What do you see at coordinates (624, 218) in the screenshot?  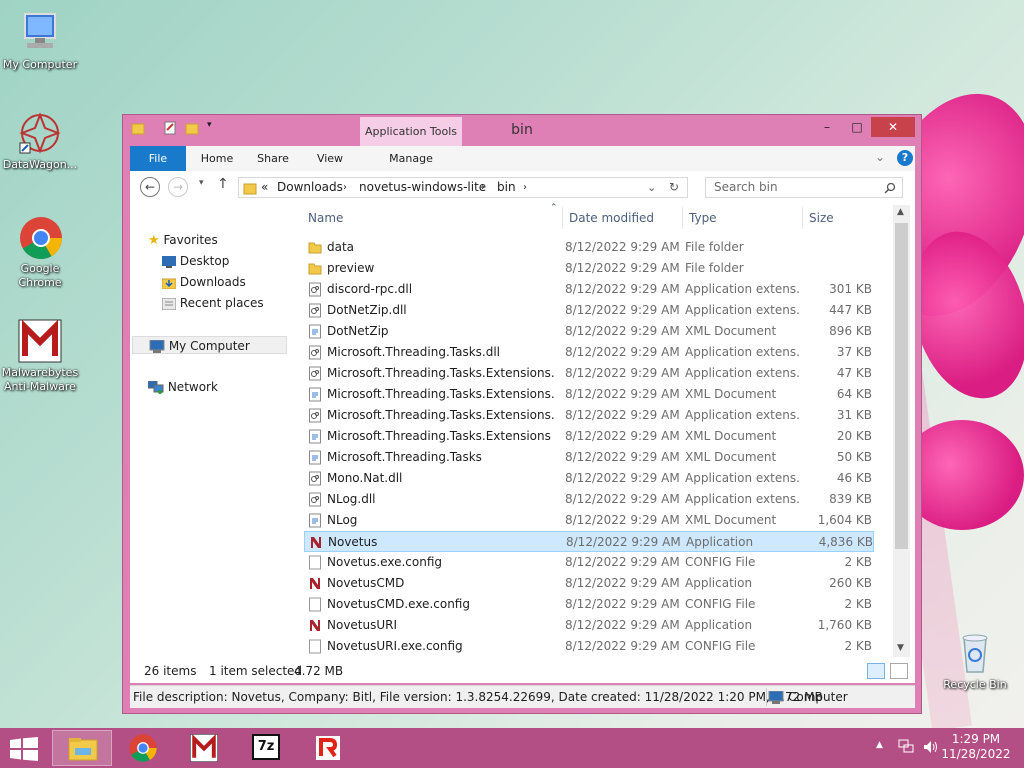 I see `column-header-date: Date modified` at bounding box center [624, 218].